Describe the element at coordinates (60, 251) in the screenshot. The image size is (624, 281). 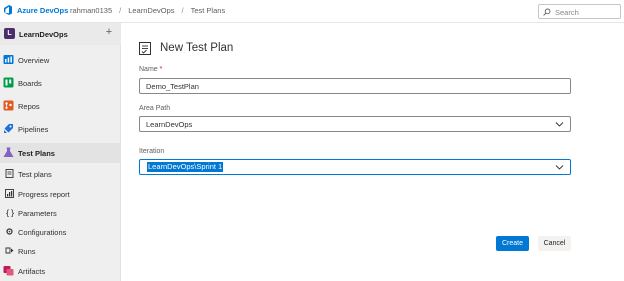
I see `sidebar-item-runs: Runs` at that location.